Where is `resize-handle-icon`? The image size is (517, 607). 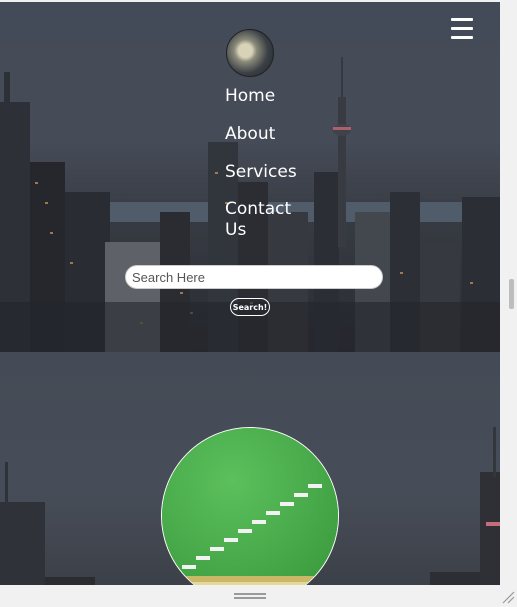
resize-handle-icon is located at coordinates (508, 597).